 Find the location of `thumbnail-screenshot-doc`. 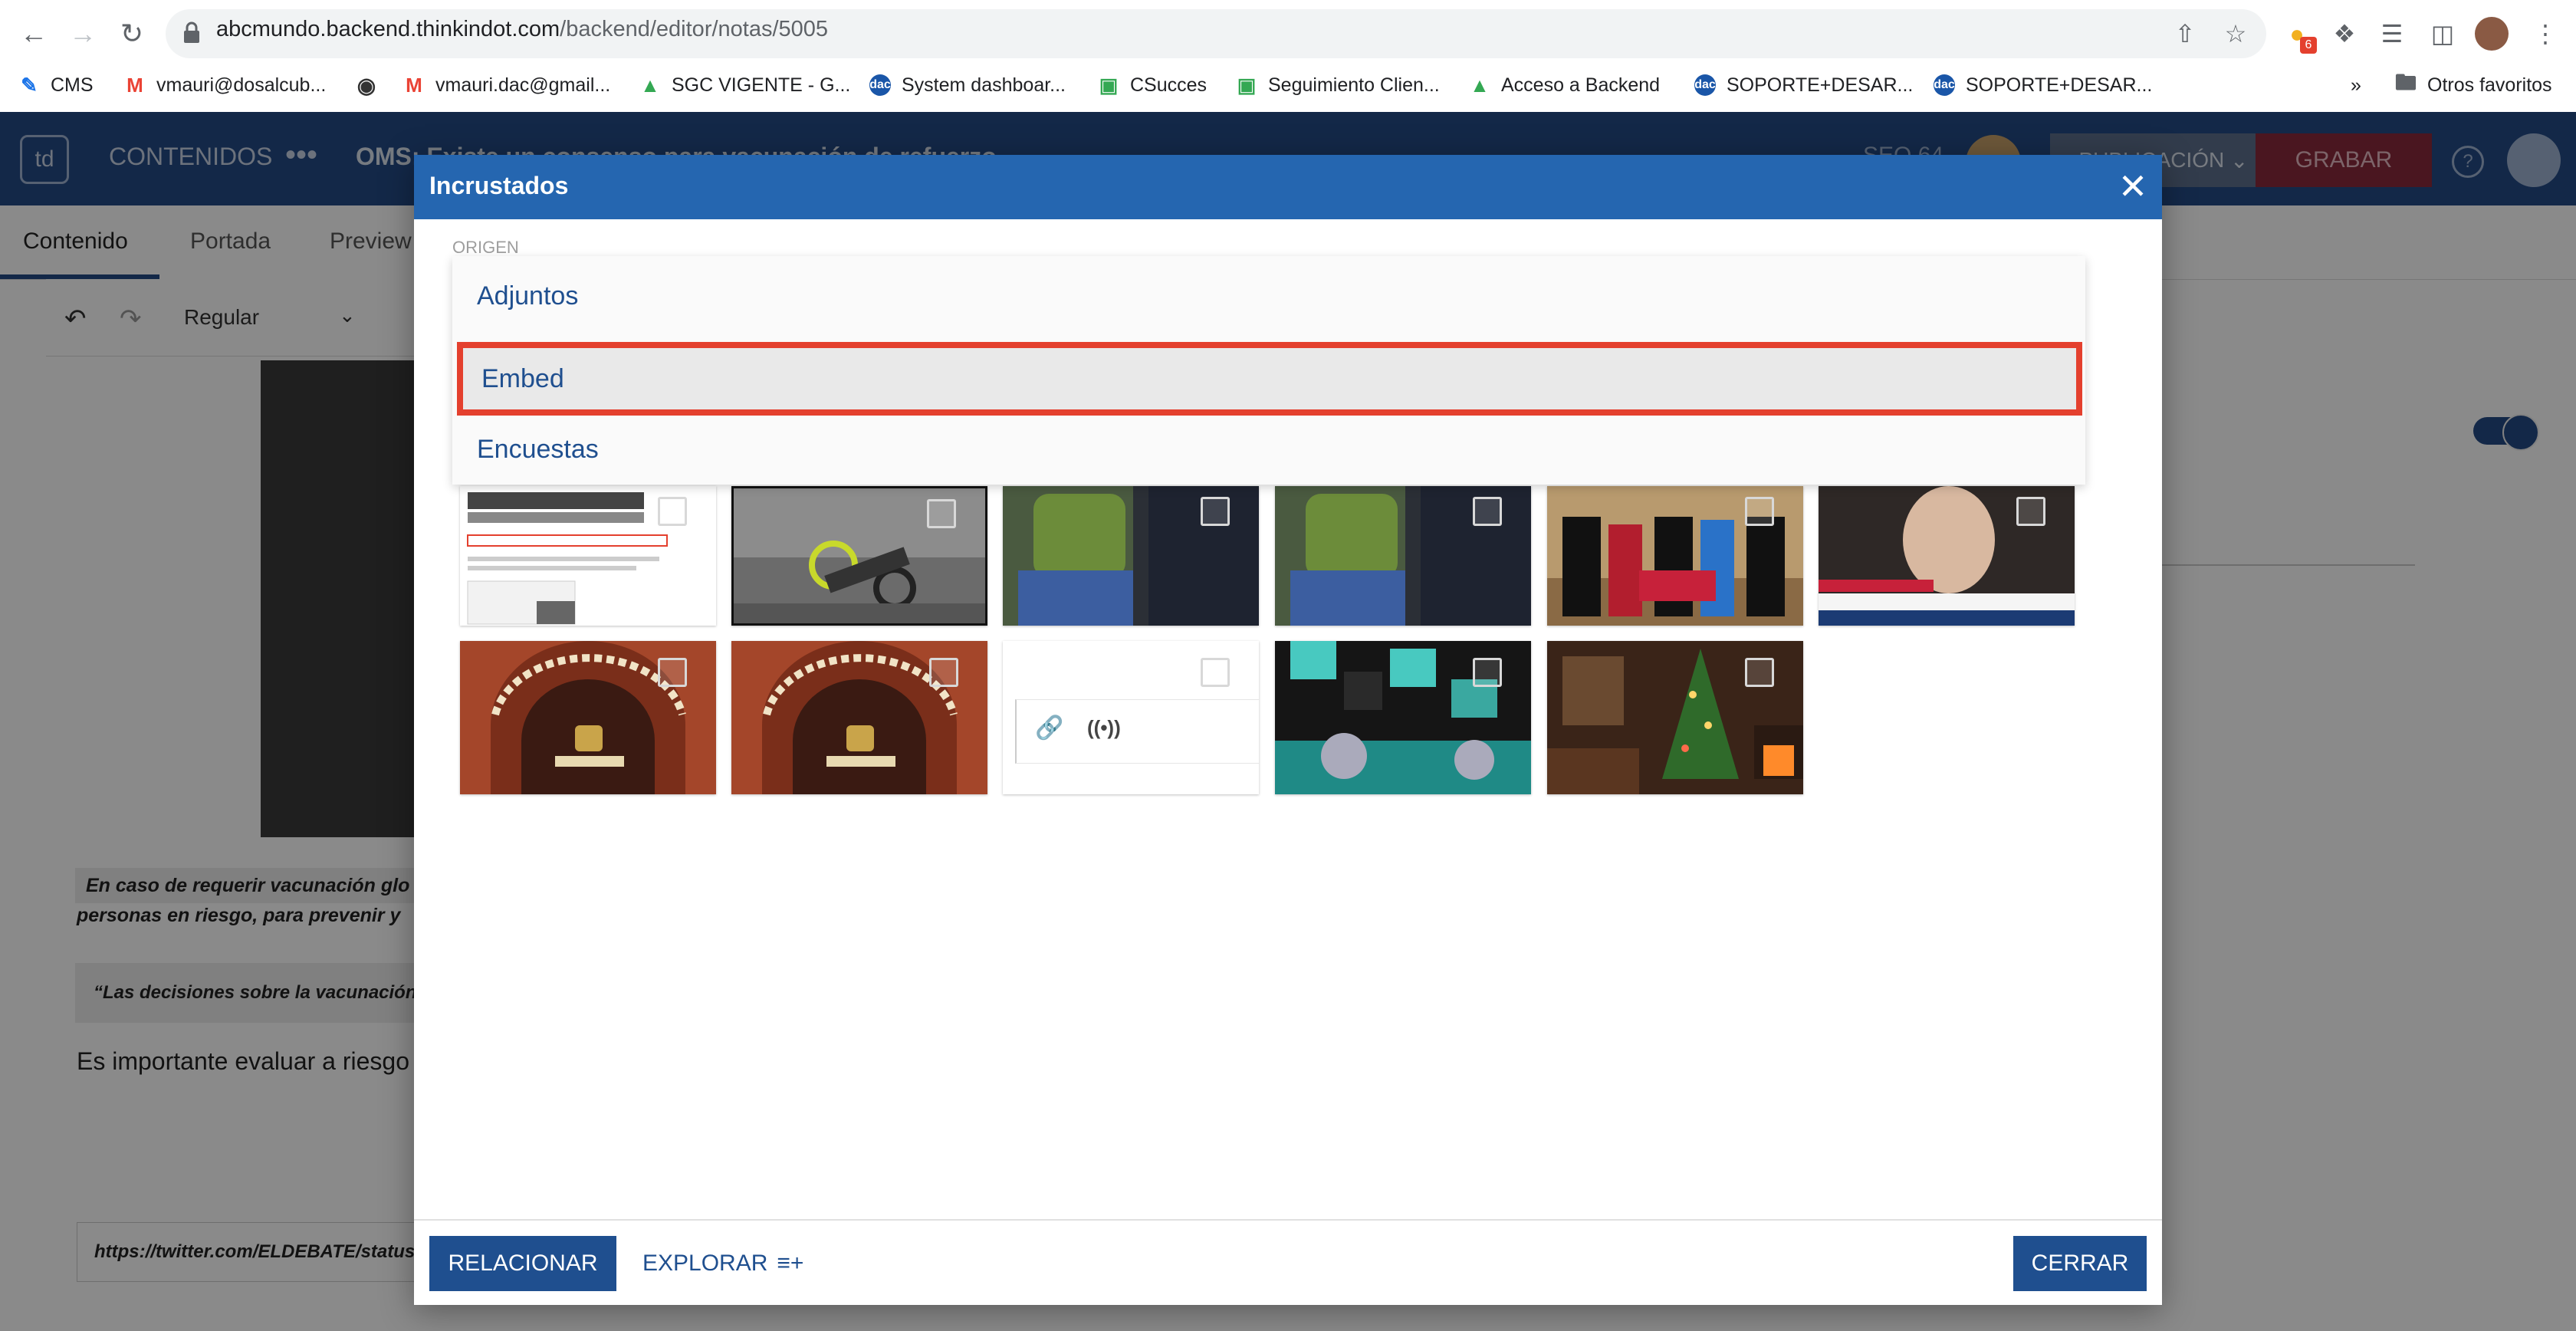

thumbnail-screenshot-doc is located at coordinates (588, 556).